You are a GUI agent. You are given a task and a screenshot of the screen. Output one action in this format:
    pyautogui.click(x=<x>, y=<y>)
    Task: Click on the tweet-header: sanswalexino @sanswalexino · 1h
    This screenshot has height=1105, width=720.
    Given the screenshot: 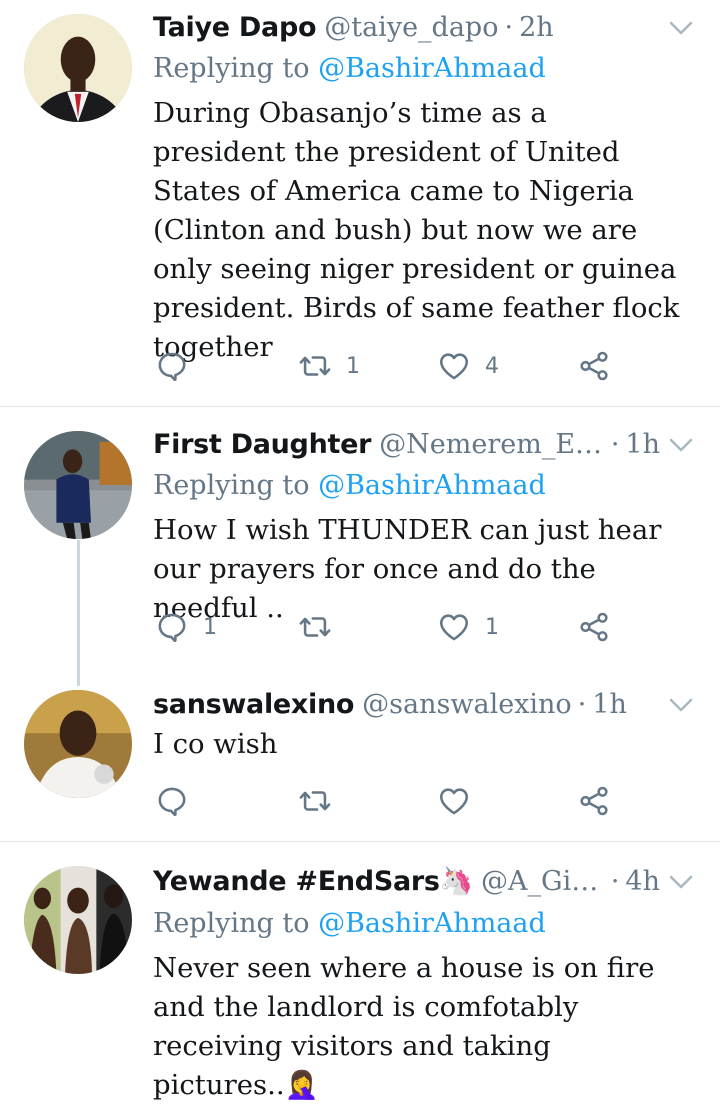 What is the action you would take?
    pyautogui.click(x=406, y=705)
    